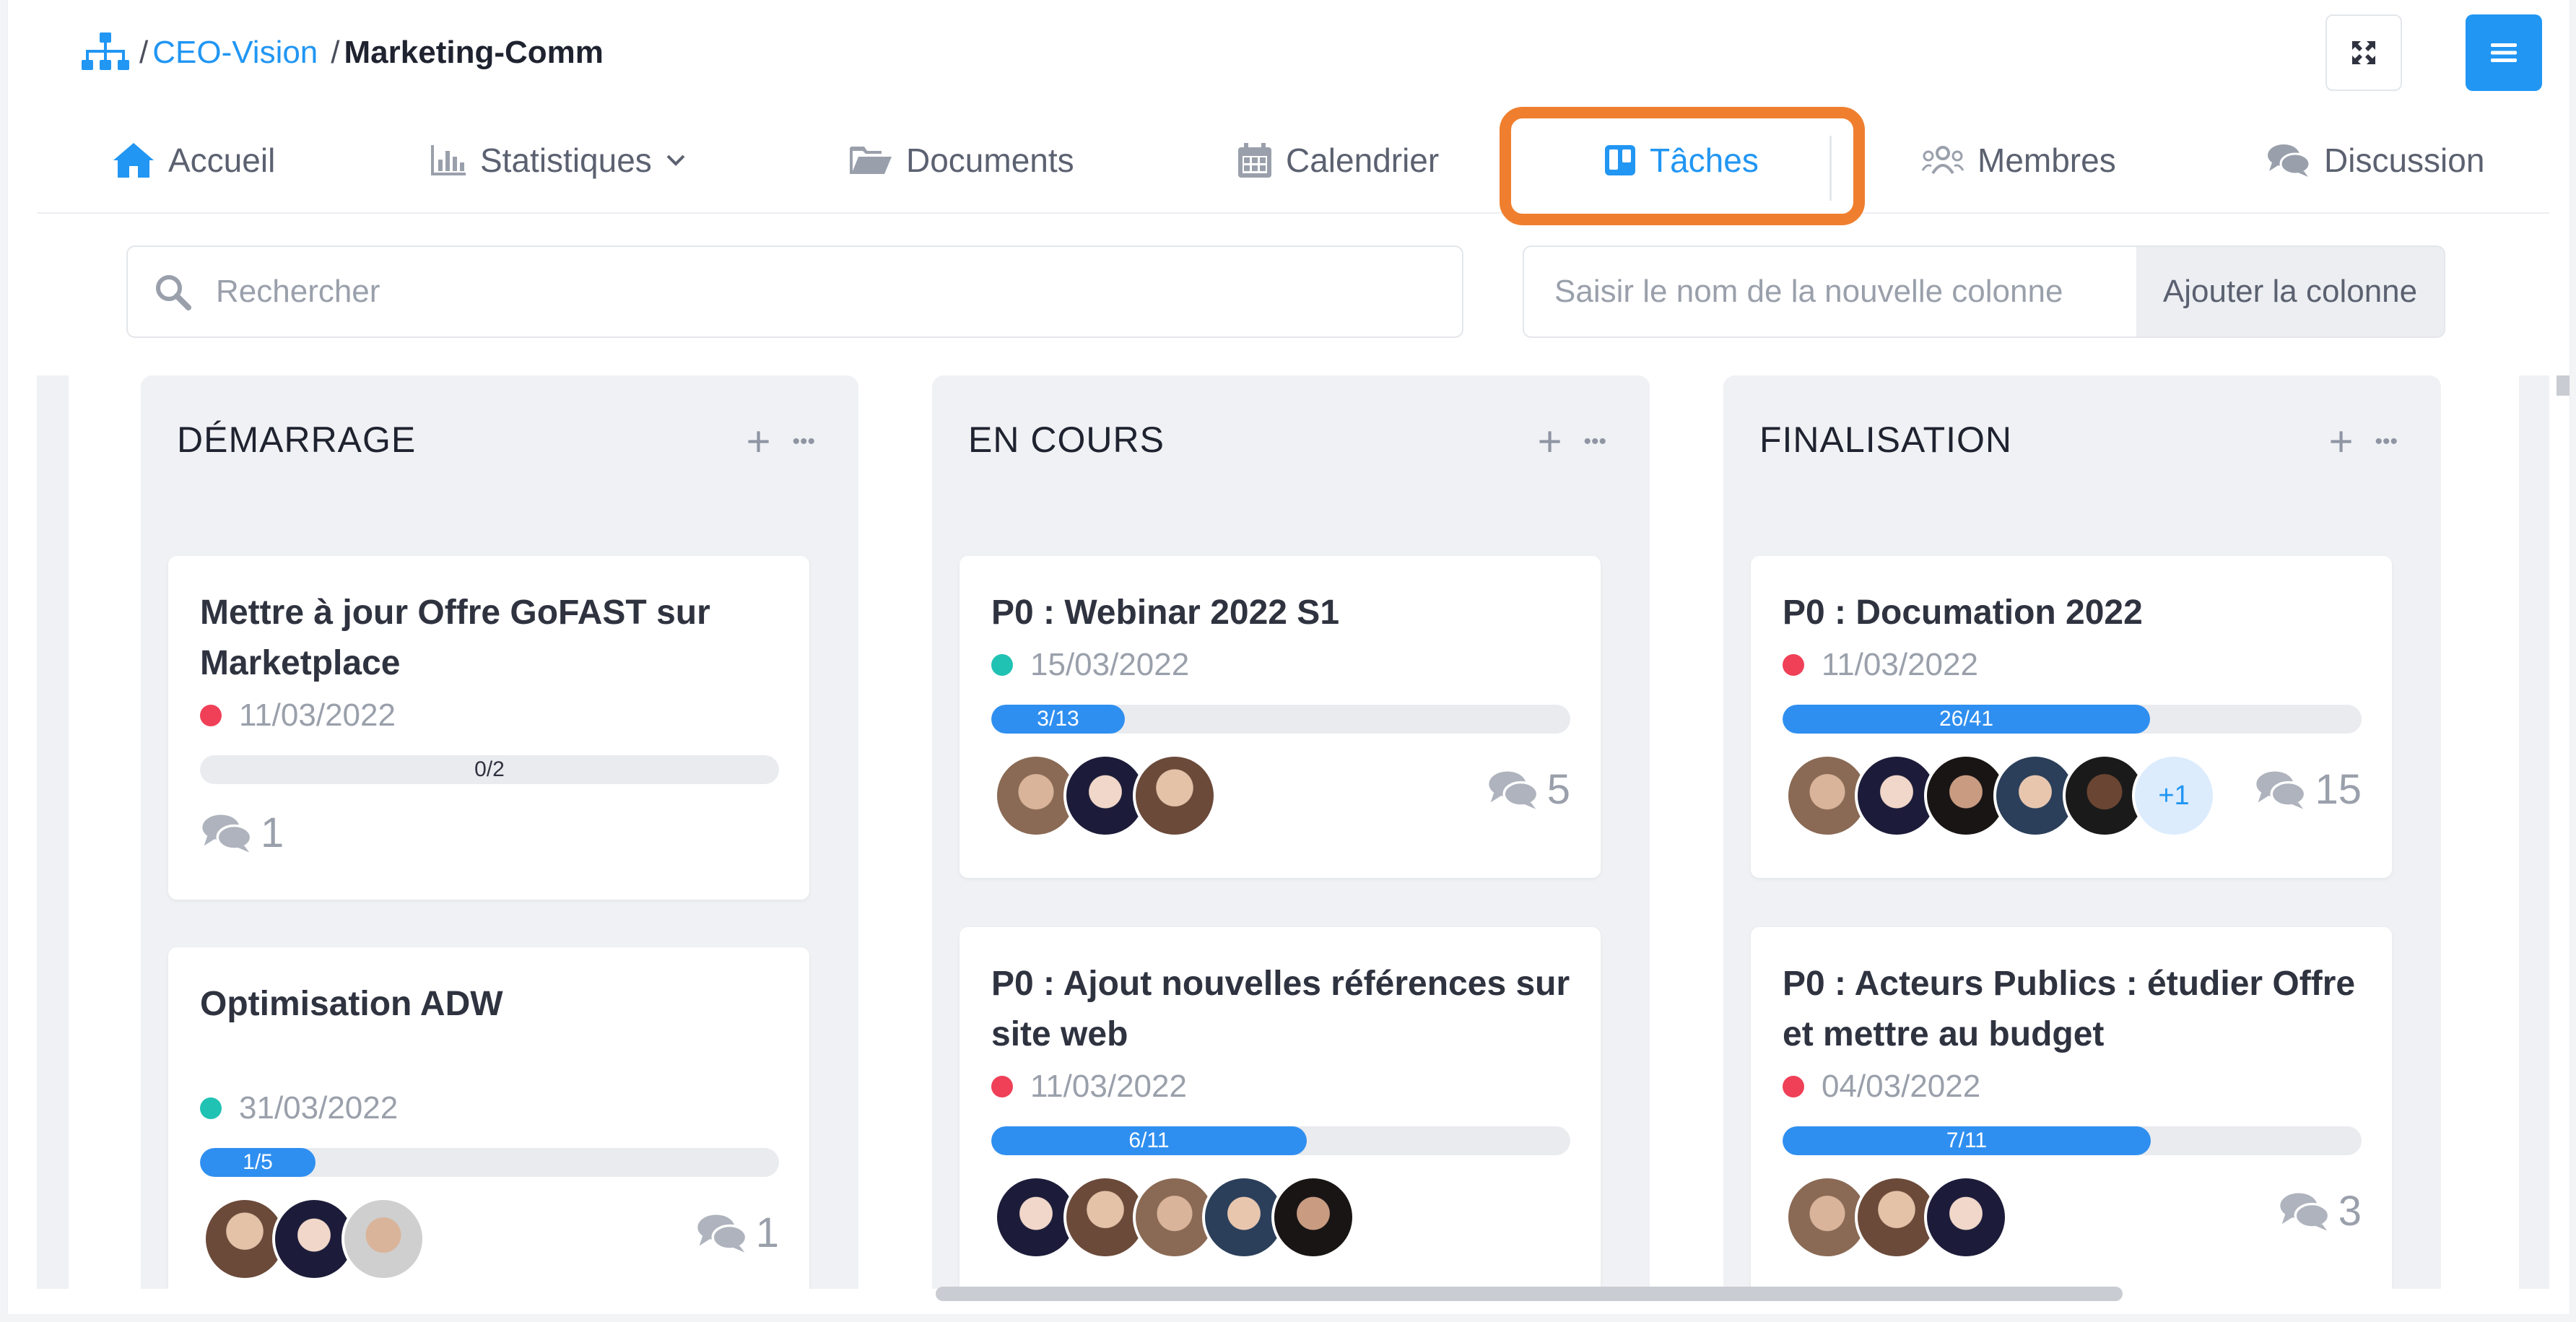 Image resolution: width=2576 pixels, height=1322 pixels. I want to click on folder-open-icon, so click(871, 160).